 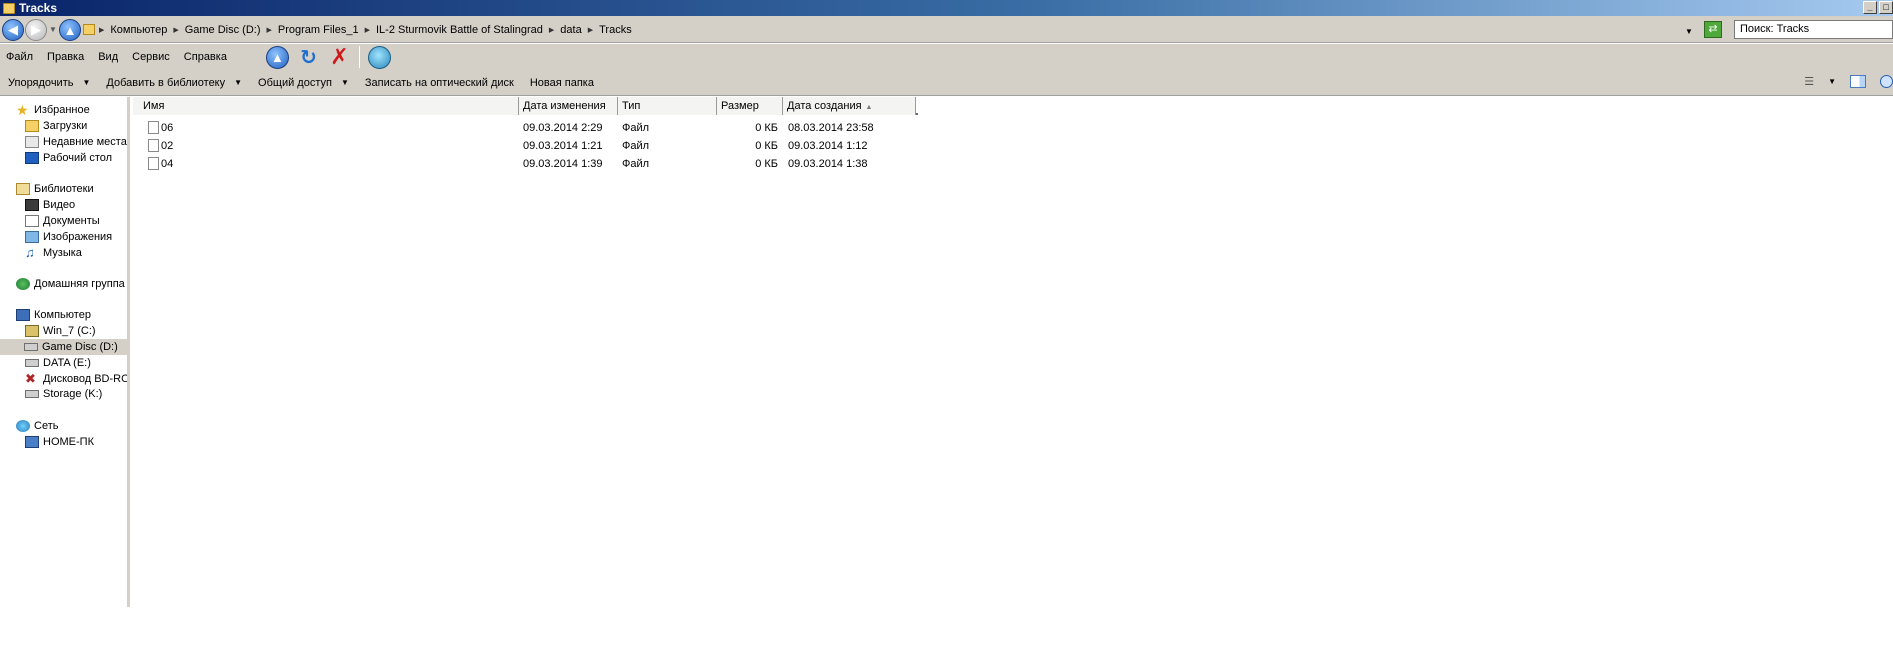 What do you see at coordinates (1713, 29) in the screenshot?
I see `refresh-button: ⇄` at bounding box center [1713, 29].